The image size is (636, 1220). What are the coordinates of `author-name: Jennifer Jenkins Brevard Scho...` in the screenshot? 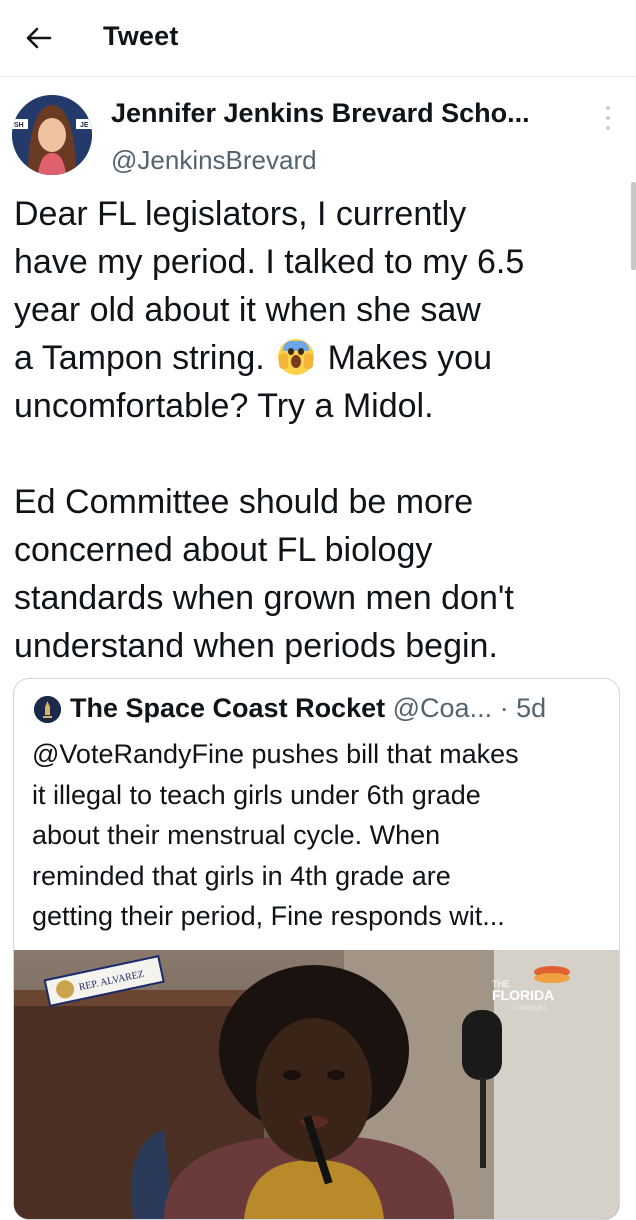 It's located at (320, 113).